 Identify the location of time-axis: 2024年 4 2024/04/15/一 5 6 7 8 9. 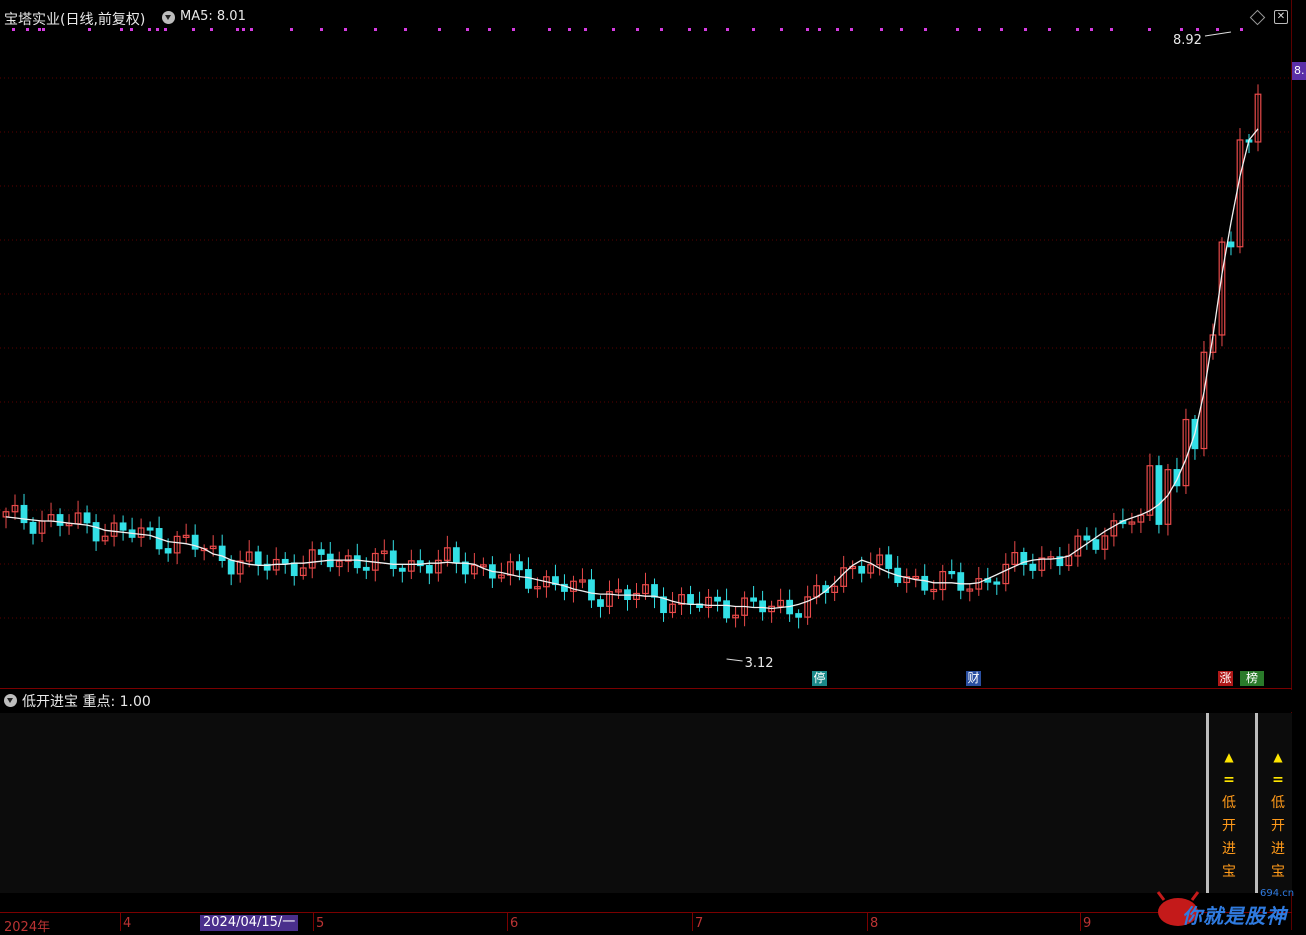
(646, 923).